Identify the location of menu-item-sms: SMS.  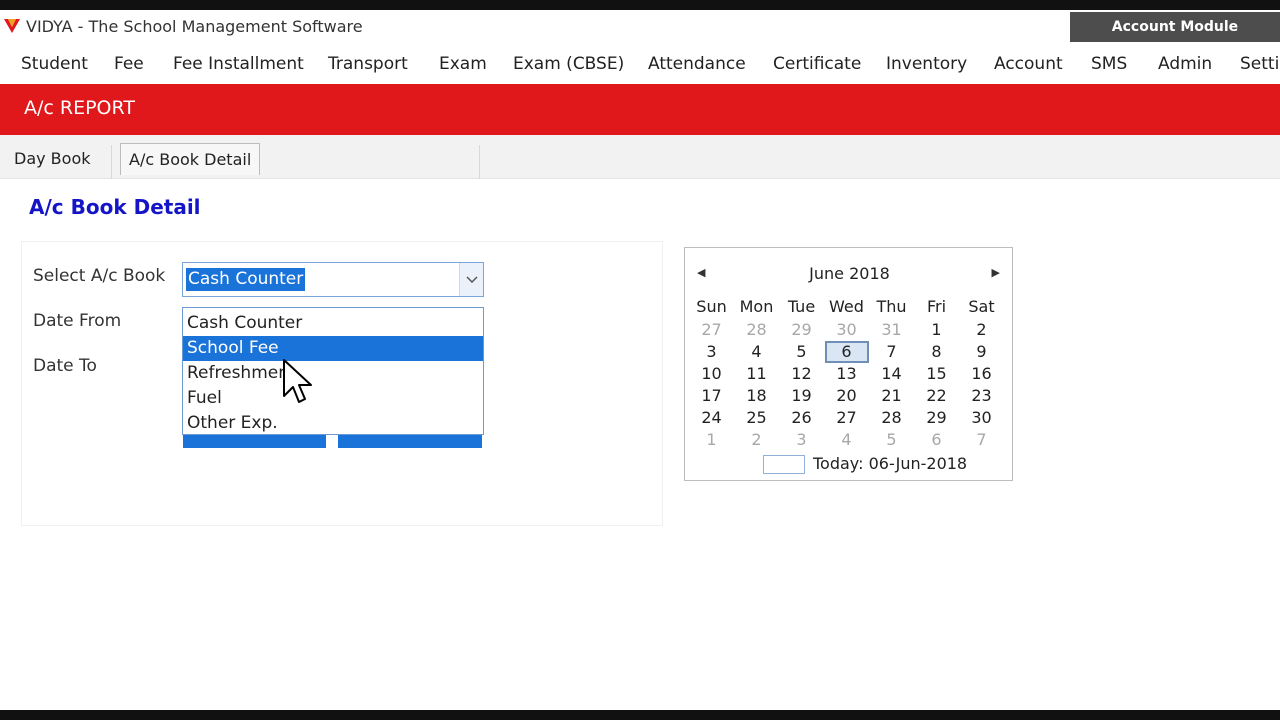
(1109, 64).